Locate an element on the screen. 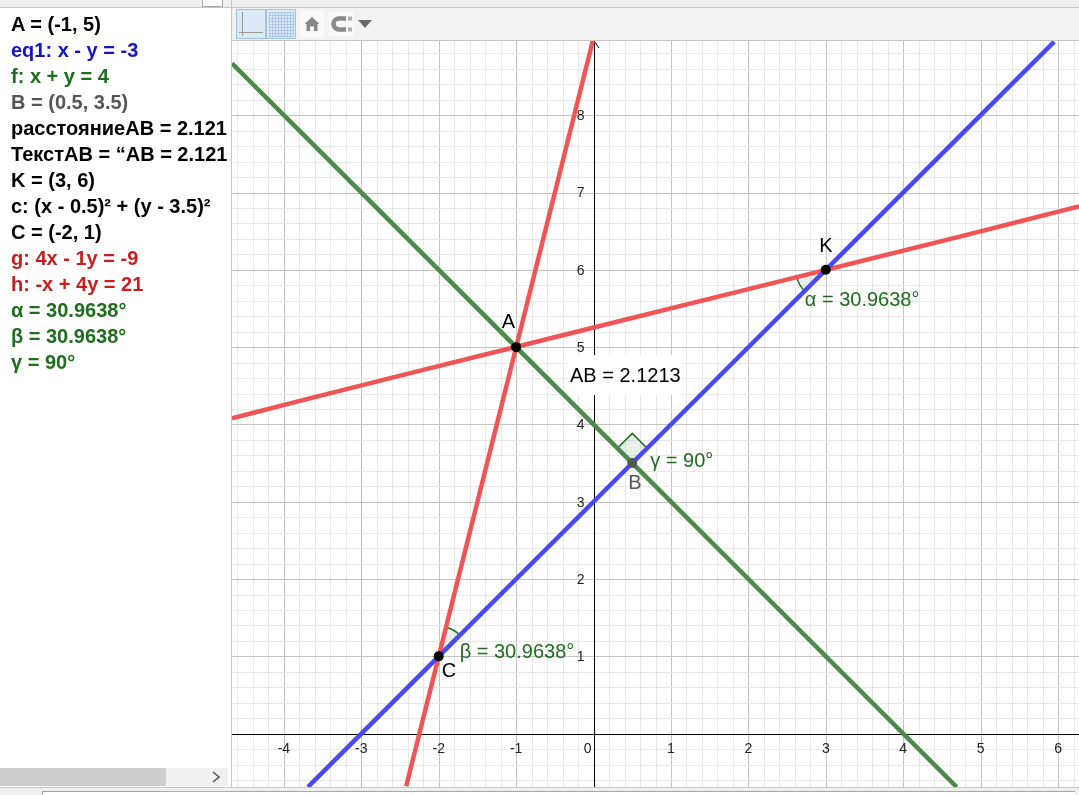 Image resolution: width=1079 pixels, height=795 pixels. axes-icon is located at coordinates (251, 24).